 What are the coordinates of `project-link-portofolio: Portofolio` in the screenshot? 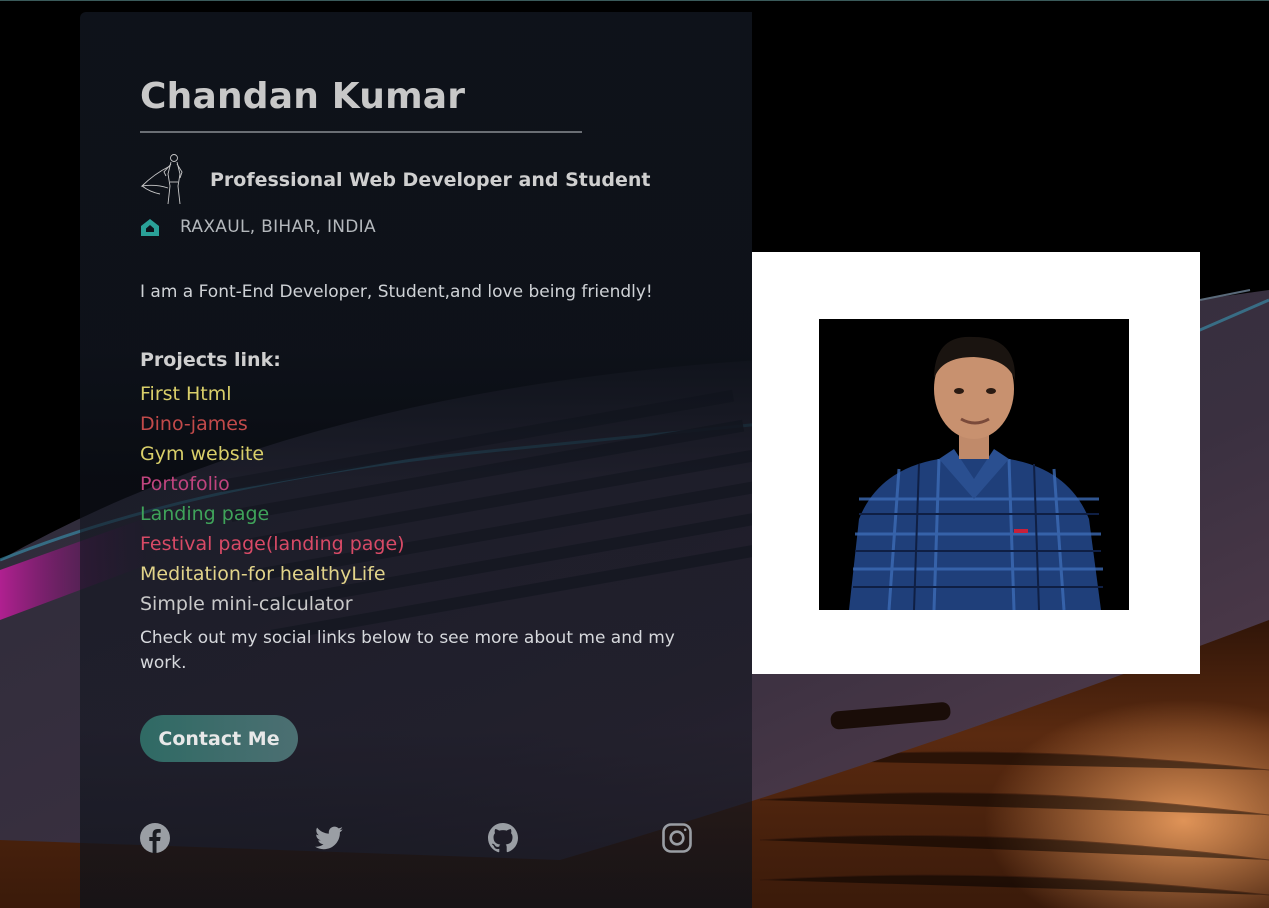 It's located at (272, 484).